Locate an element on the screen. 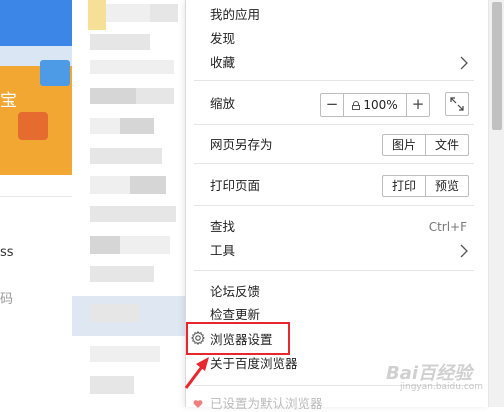 Image resolution: width=504 pixels, height=412 pixels. background-text-fragment: ss is located at coordinates (7, 252).